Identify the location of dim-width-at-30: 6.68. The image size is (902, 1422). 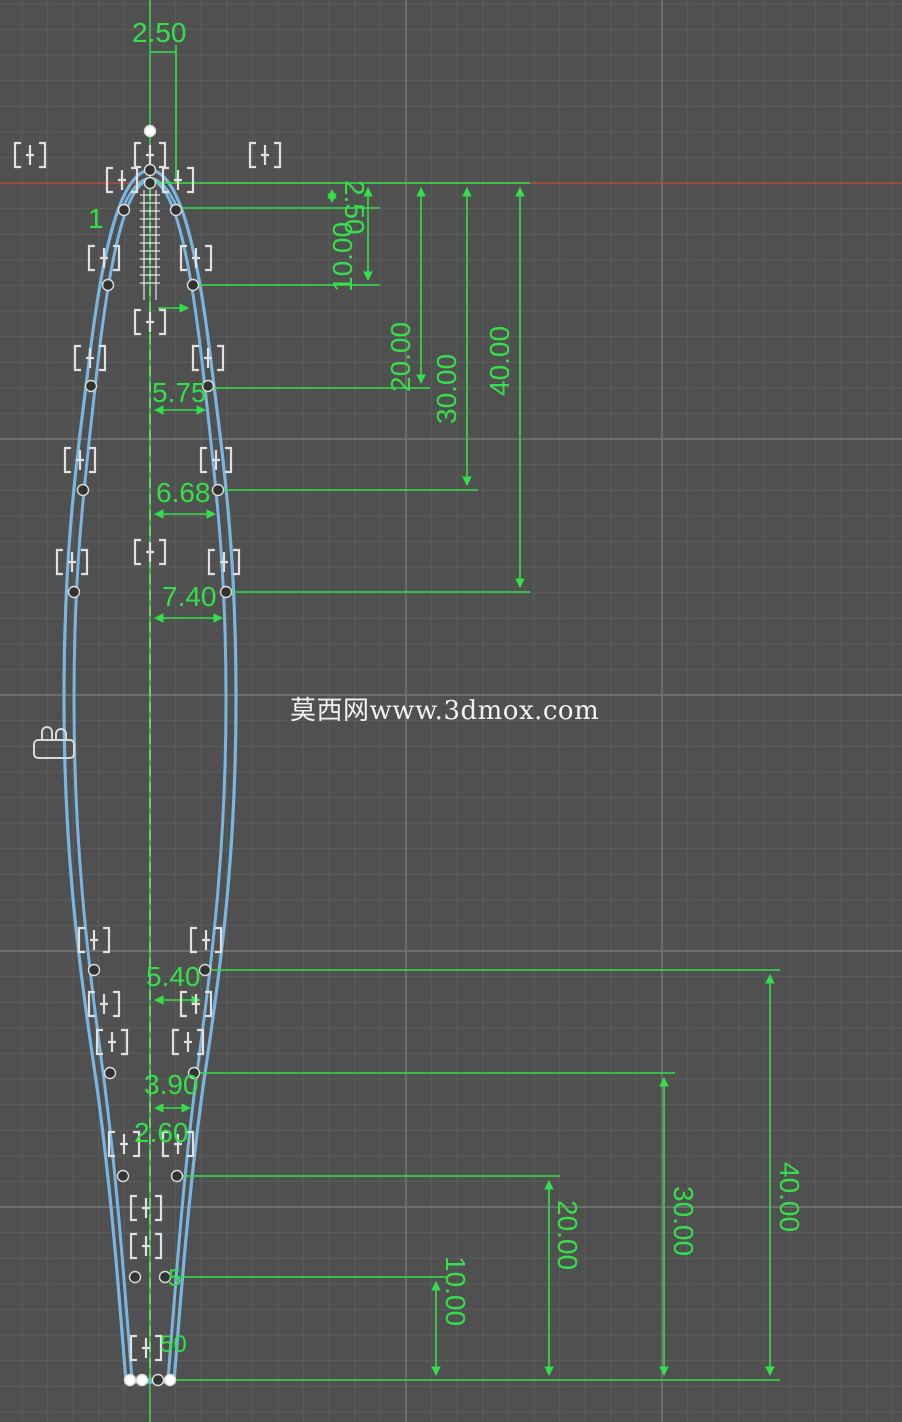
(183, 492).